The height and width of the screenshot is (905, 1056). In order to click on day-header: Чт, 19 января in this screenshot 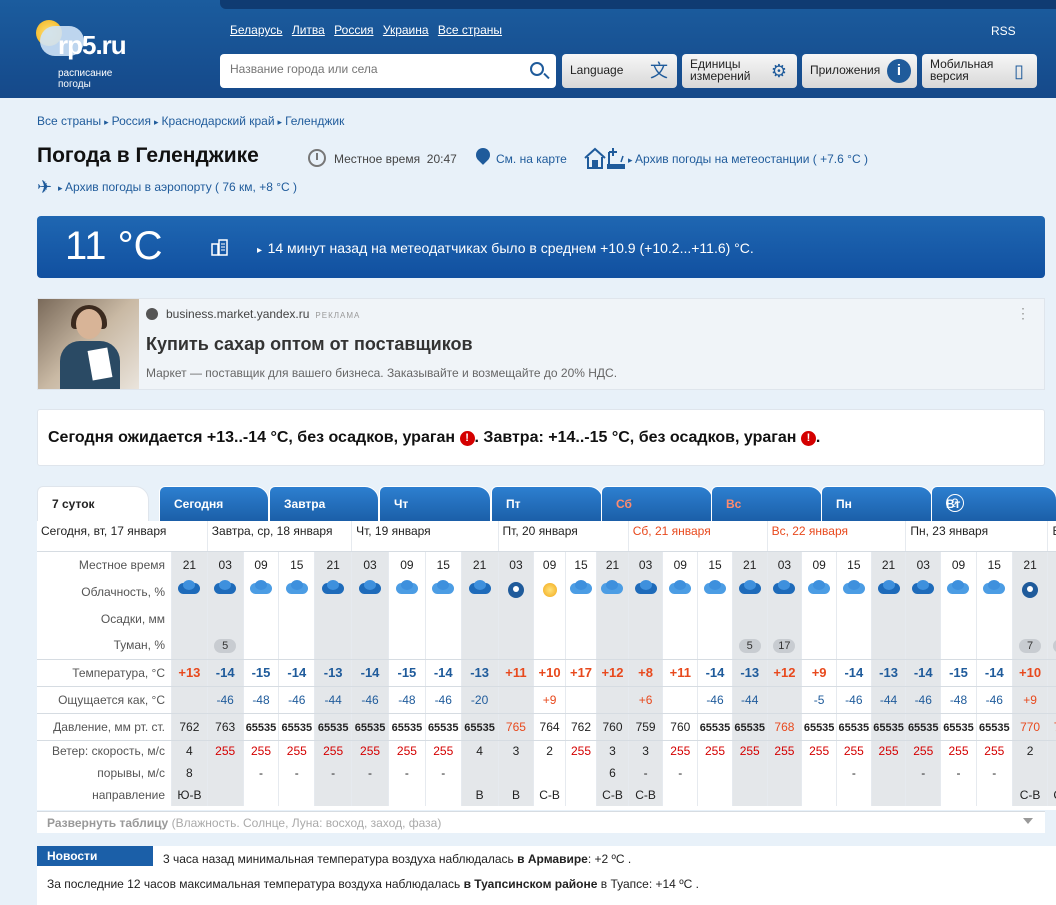, I will do `click(425, 536)`.